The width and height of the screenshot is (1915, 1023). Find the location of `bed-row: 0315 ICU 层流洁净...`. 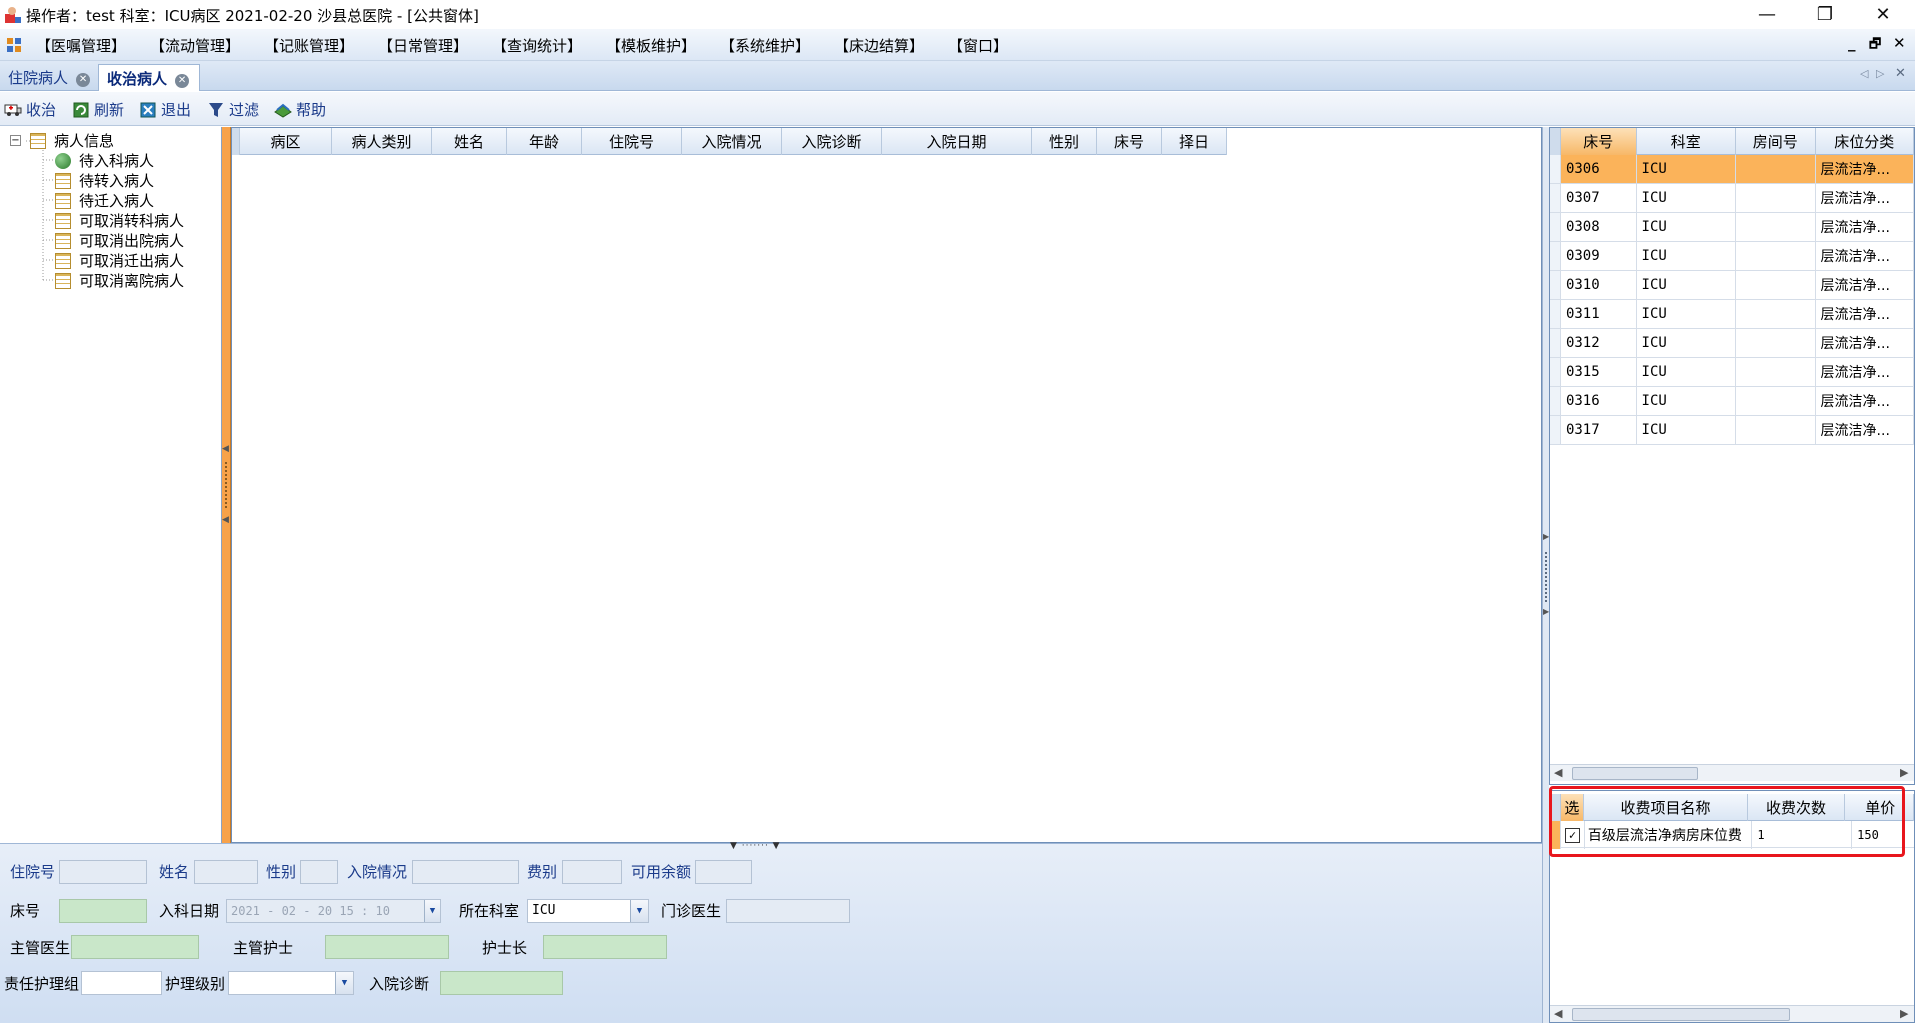

bed-row: 0315 ICU 层流洁净... is located at coordinates (1732, 372).